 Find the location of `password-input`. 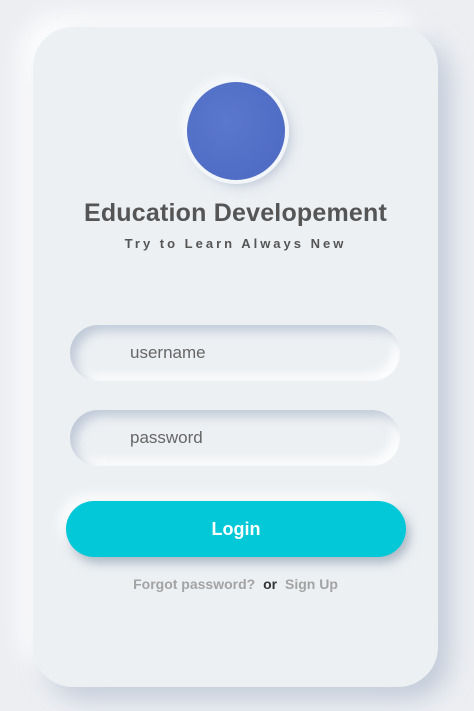

password-input is located at coordinates (235, 438).